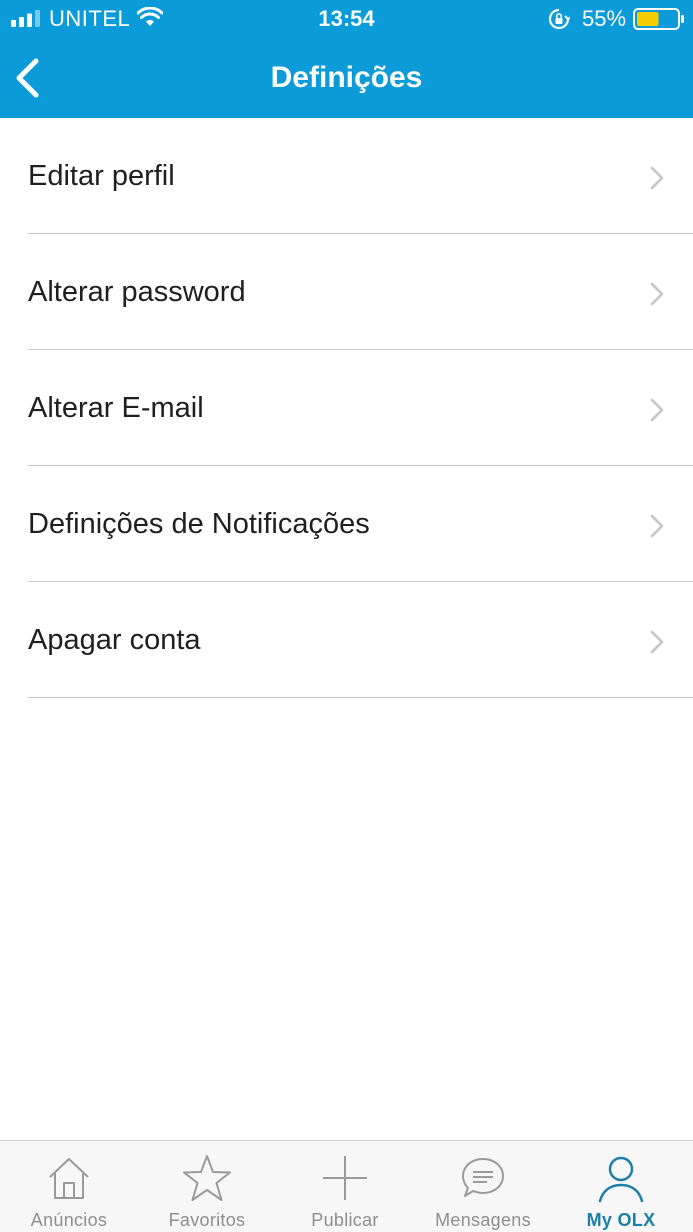 This screenshot has height=1232, width=693. Describe the element at coordinates (483, 1220) in the screenshot. I see `tab-label: Mensagens` at that location.